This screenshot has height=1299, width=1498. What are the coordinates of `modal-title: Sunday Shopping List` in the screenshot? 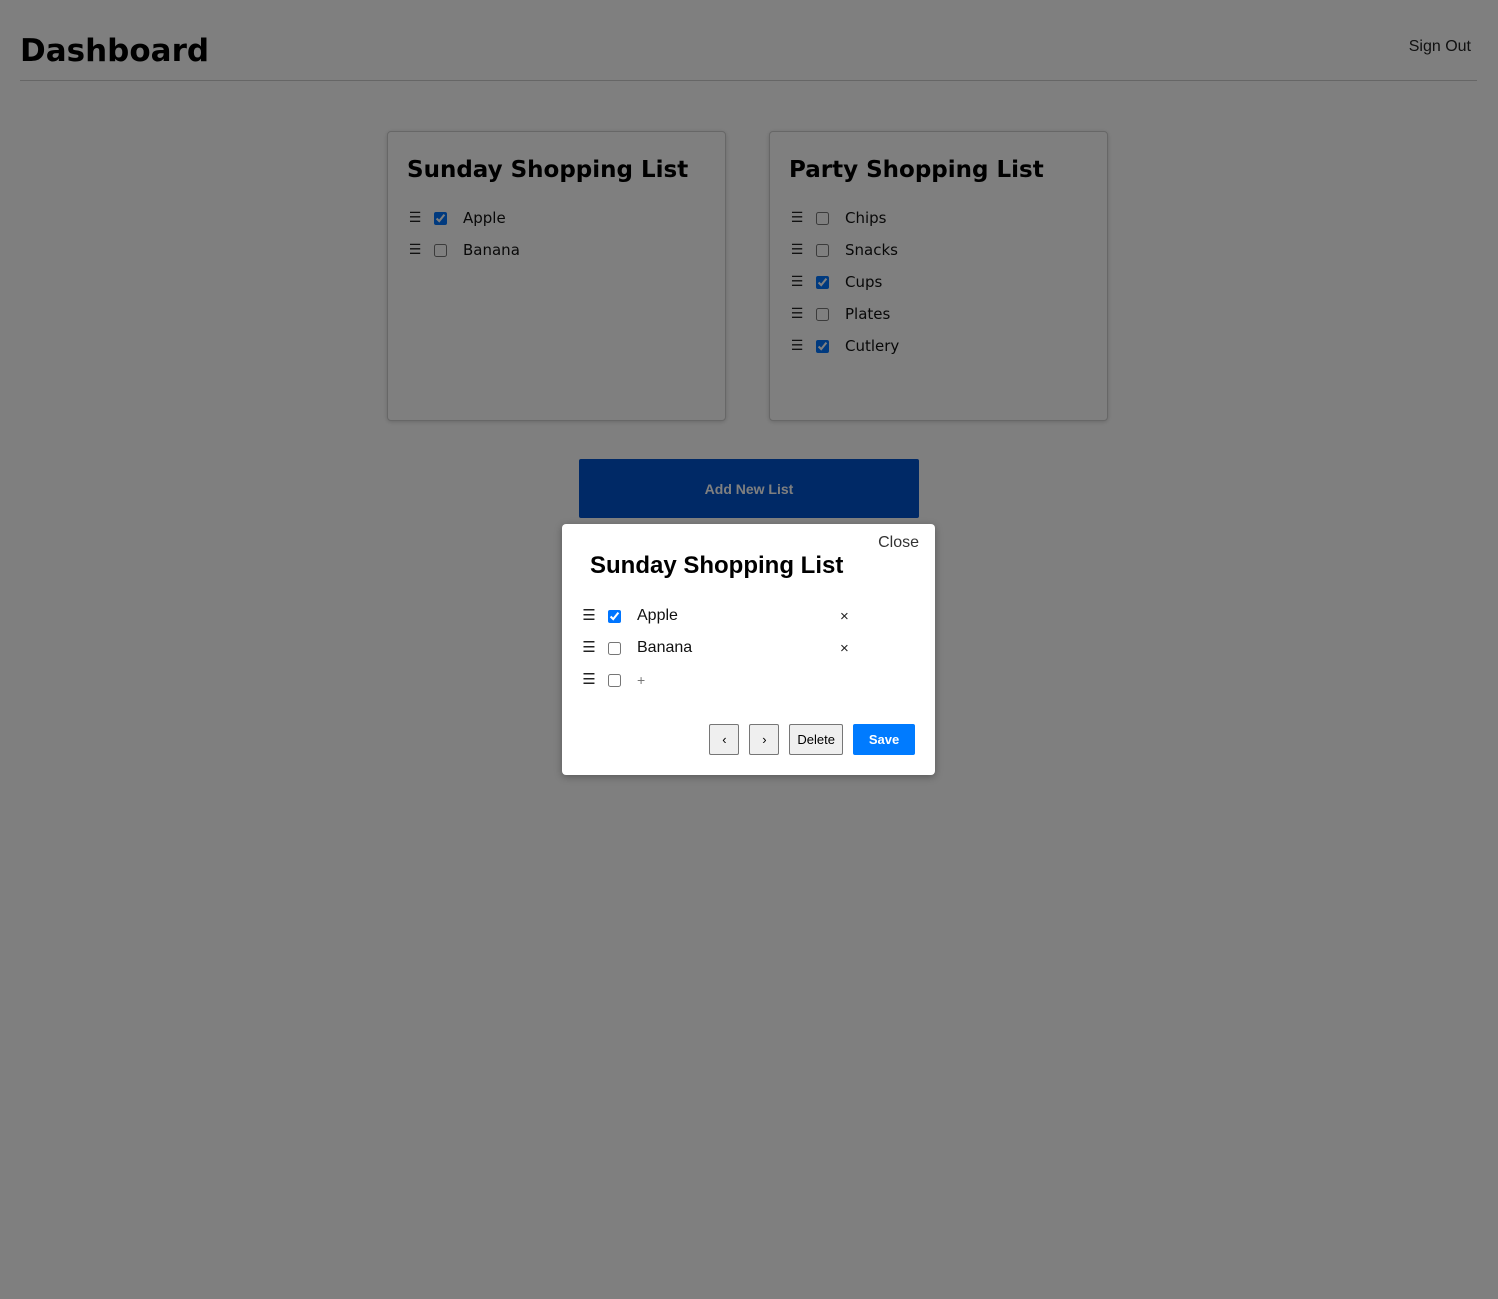 It's located at (717, 565).